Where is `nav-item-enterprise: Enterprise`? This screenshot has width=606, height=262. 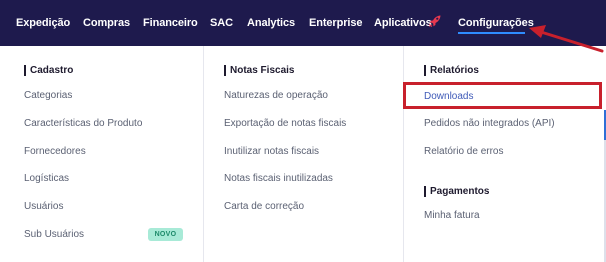
nav-item-enterprise: Enterprise is located at coordinates (336, 23).